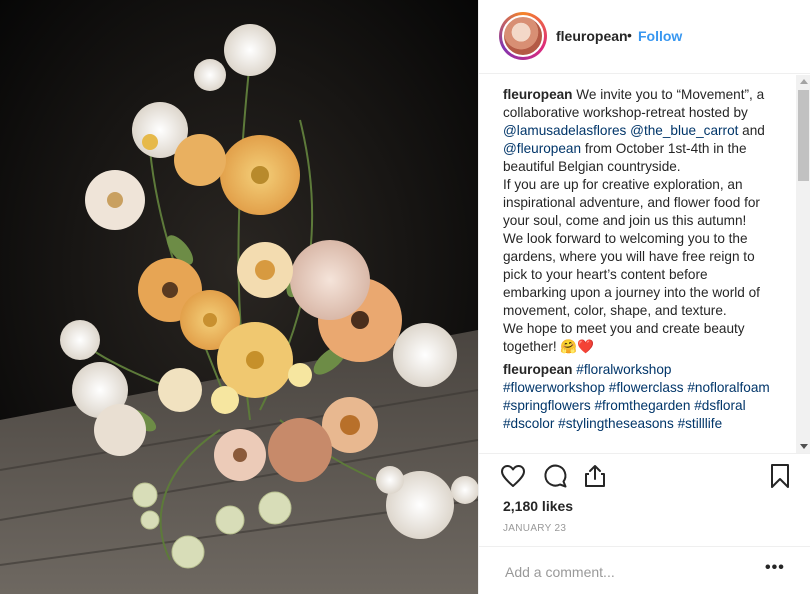 Image resolution: width=810 pixels, height=594 pixels. What do you see at coordinates (623, 369) in the screenshot?
I see `hashtag-link: #floralworkshop` at bounding box center [623, 369].